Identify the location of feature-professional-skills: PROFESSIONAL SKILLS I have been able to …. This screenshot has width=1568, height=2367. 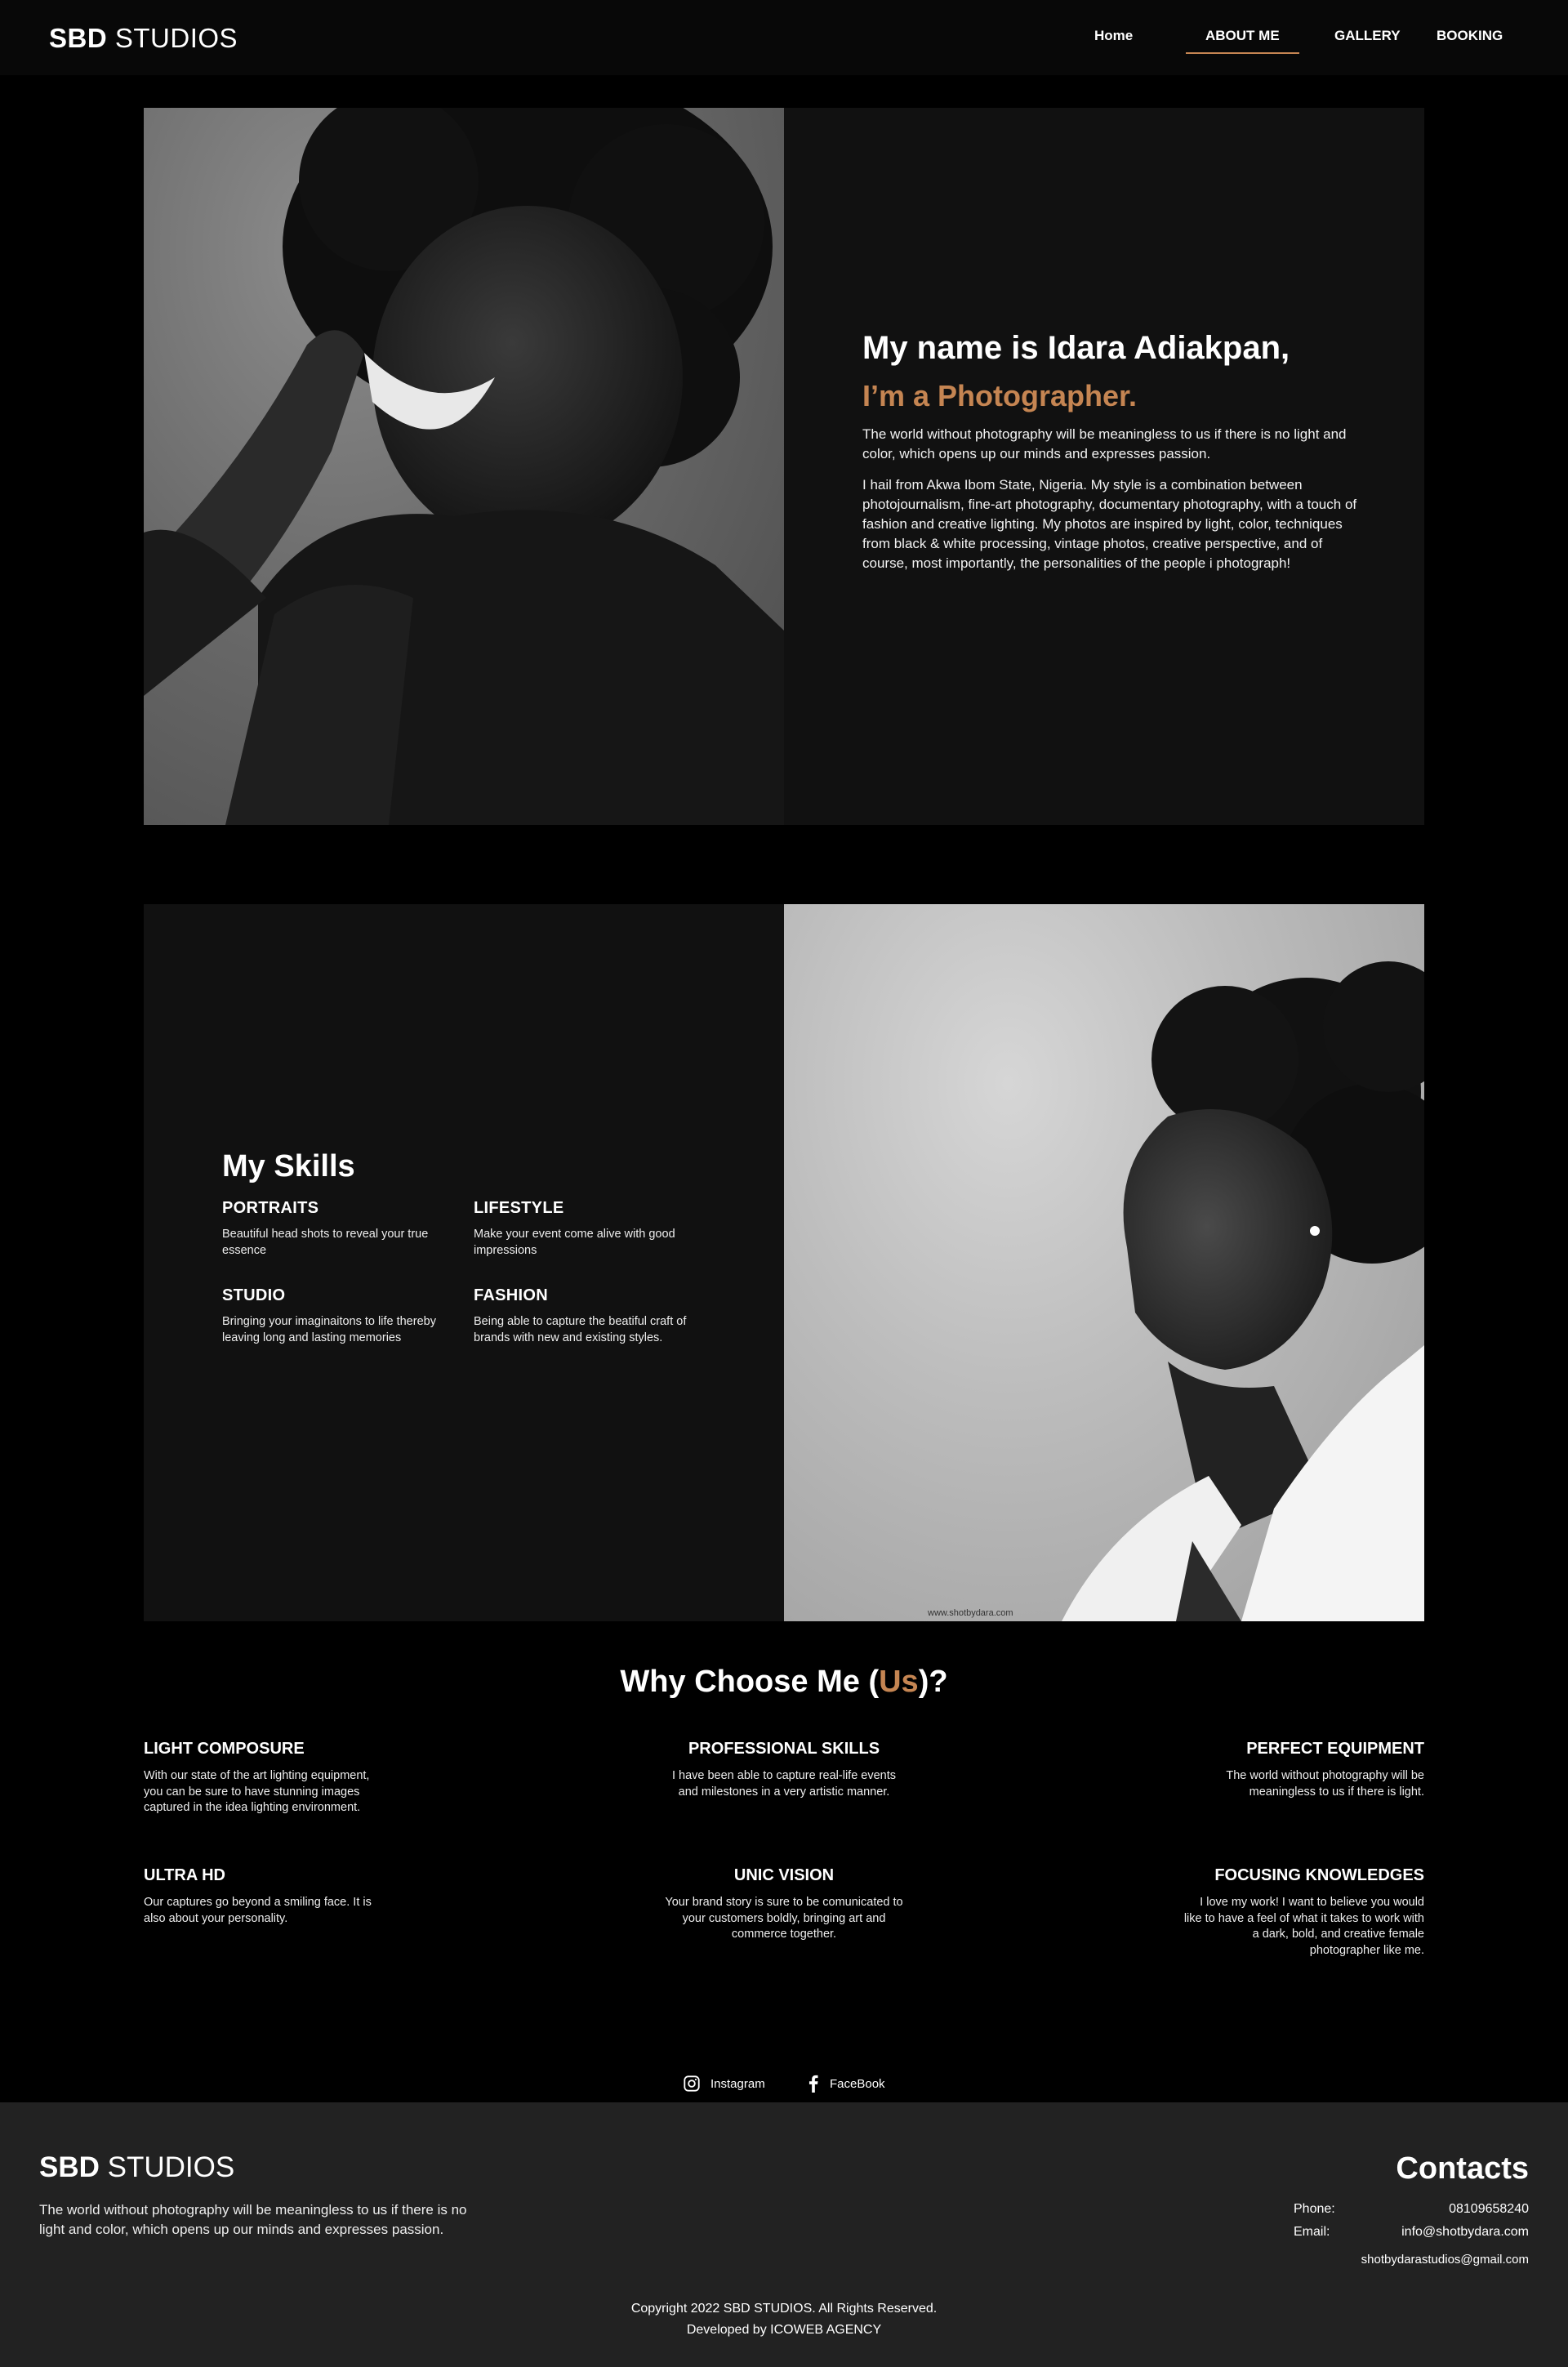
(784, 1770).